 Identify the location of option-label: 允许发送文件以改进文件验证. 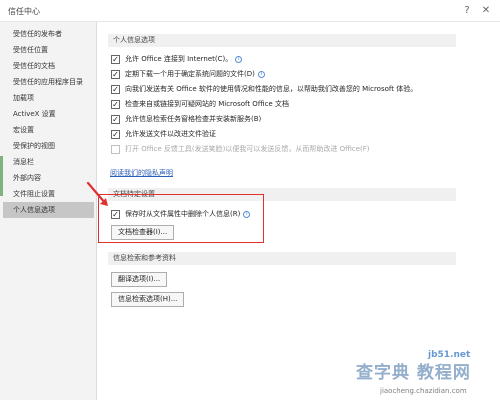
(170, 134).